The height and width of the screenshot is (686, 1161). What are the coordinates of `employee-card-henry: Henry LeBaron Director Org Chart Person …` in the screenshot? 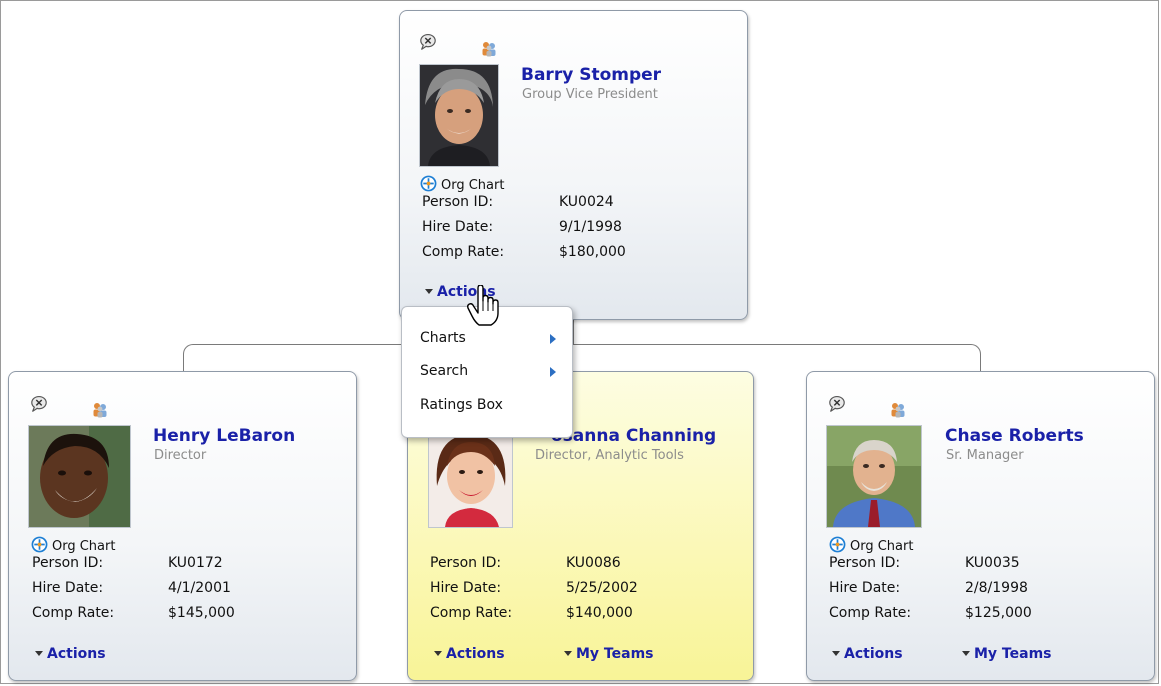 It's located at (182, 526).